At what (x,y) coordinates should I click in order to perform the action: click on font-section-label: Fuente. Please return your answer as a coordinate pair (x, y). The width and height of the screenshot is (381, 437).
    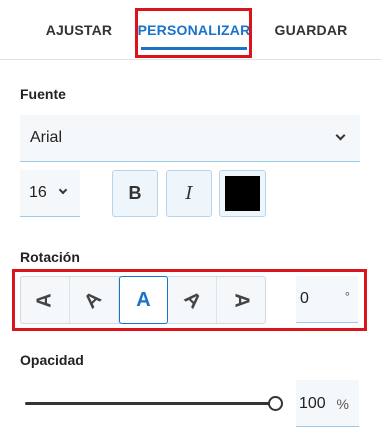
    Looking at the image, I should click on (43, 94).